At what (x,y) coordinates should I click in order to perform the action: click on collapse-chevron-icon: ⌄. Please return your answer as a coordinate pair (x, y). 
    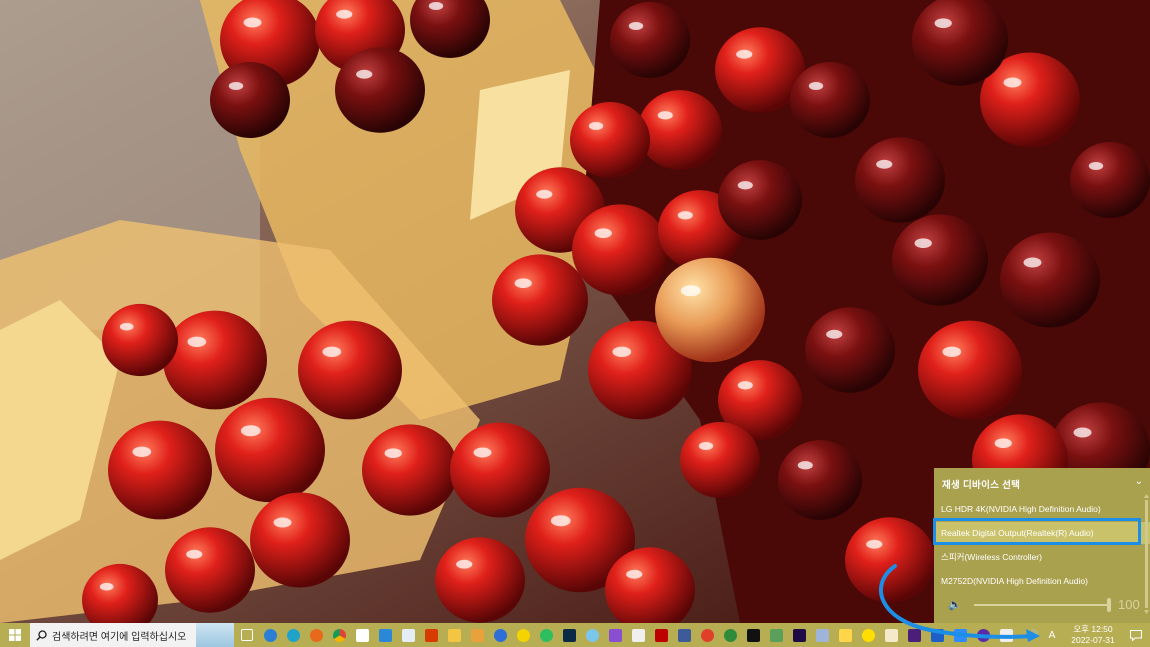
    Looking at the image, I should click on (1139, 481).